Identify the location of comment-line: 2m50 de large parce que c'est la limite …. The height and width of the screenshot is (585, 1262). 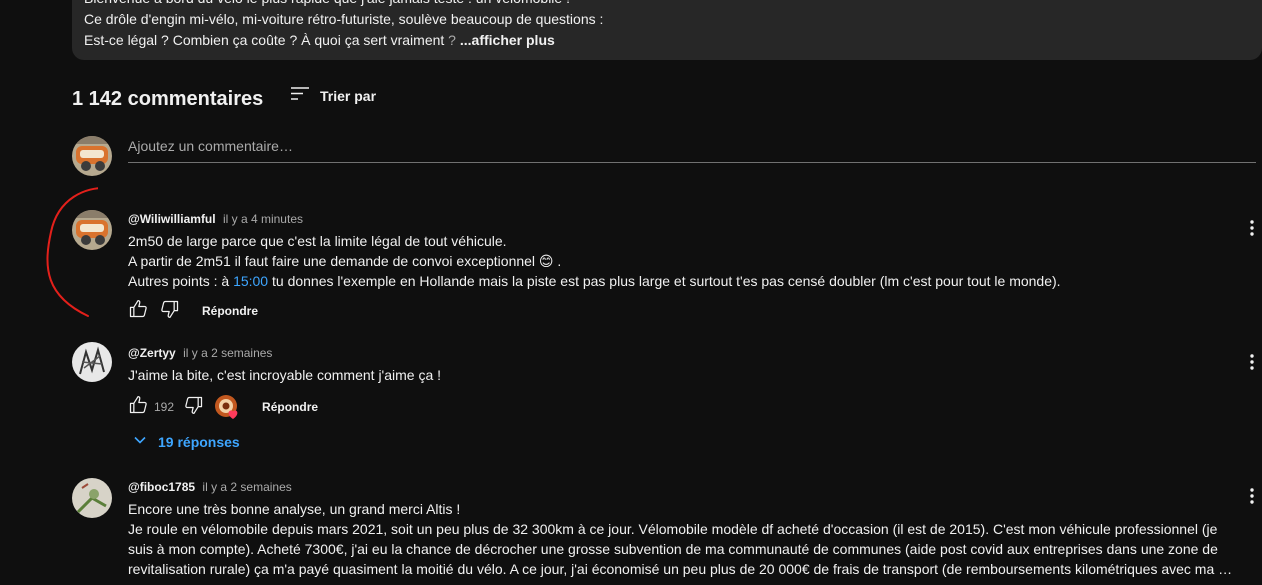
(317, 241).